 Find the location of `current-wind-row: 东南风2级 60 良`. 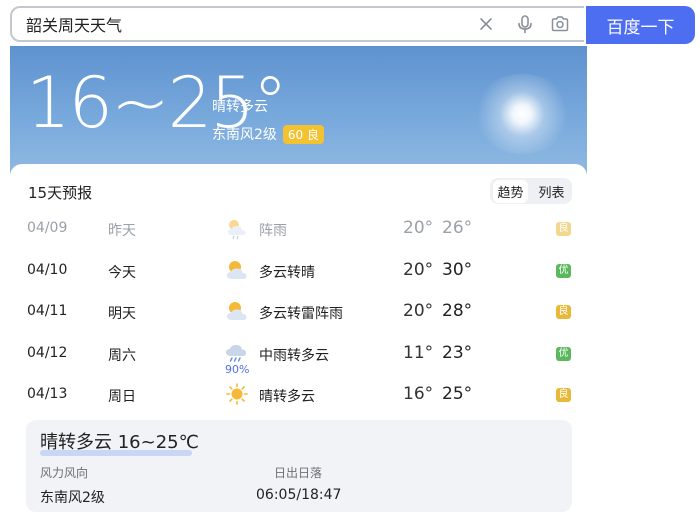

current-wind-row: 东南风2级 60 良 is located at coordinates (268, 134).